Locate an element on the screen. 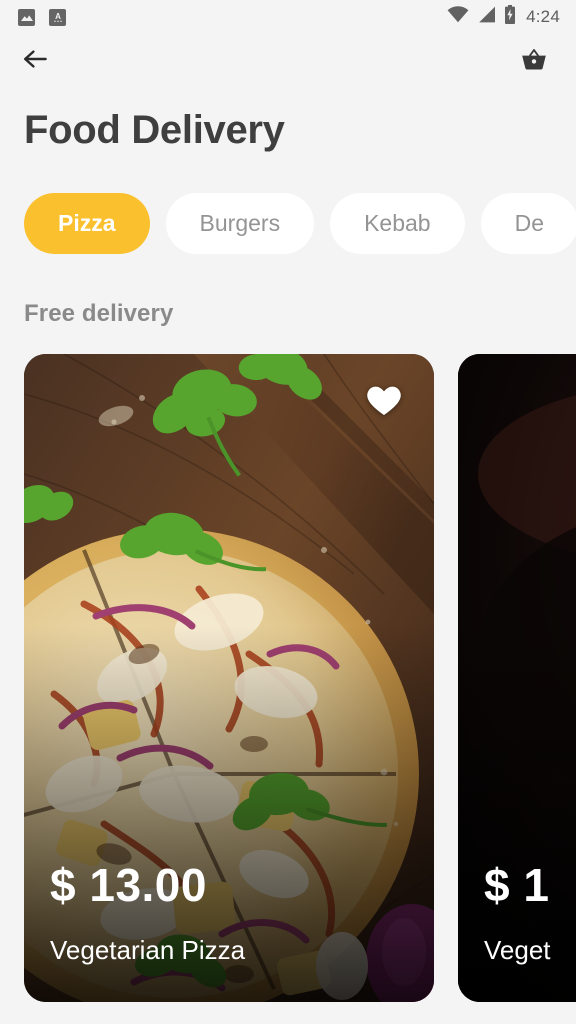 This screenshot has width=576, height=1024. cart-button is located at coordinates (534, 60).